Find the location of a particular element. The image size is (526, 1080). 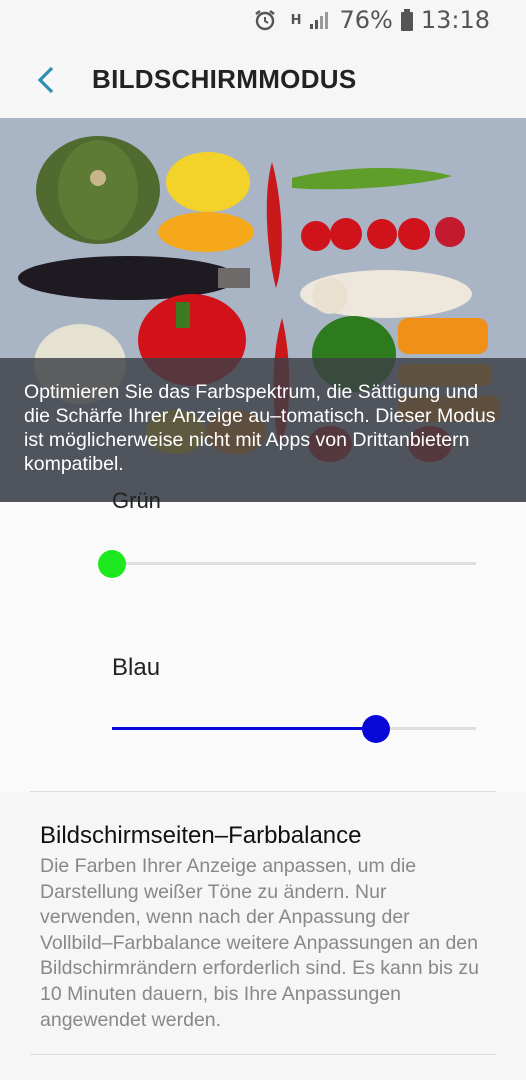

app-header: BILDSCHIRMMODUS is located at coordinates (263, 79).